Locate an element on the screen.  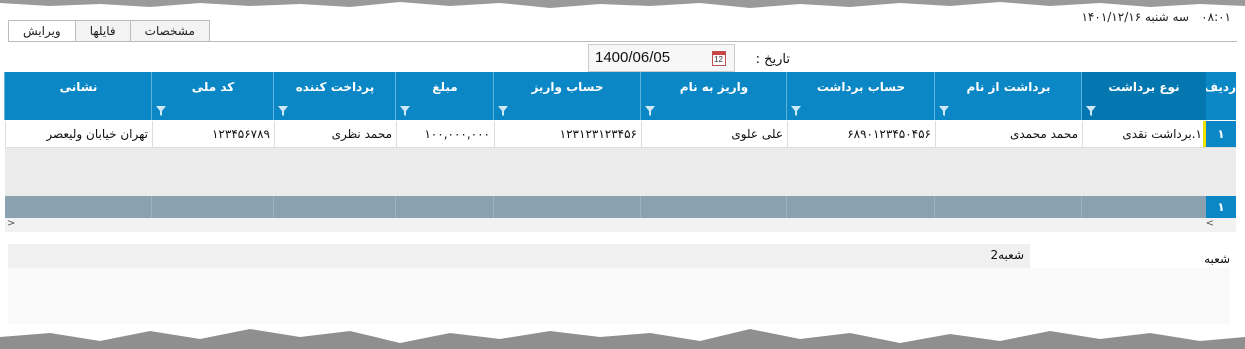
current-date: سه شنبه ۱۴۰۱/۱۲/۱۶ is located at coordinates (1135, 17).